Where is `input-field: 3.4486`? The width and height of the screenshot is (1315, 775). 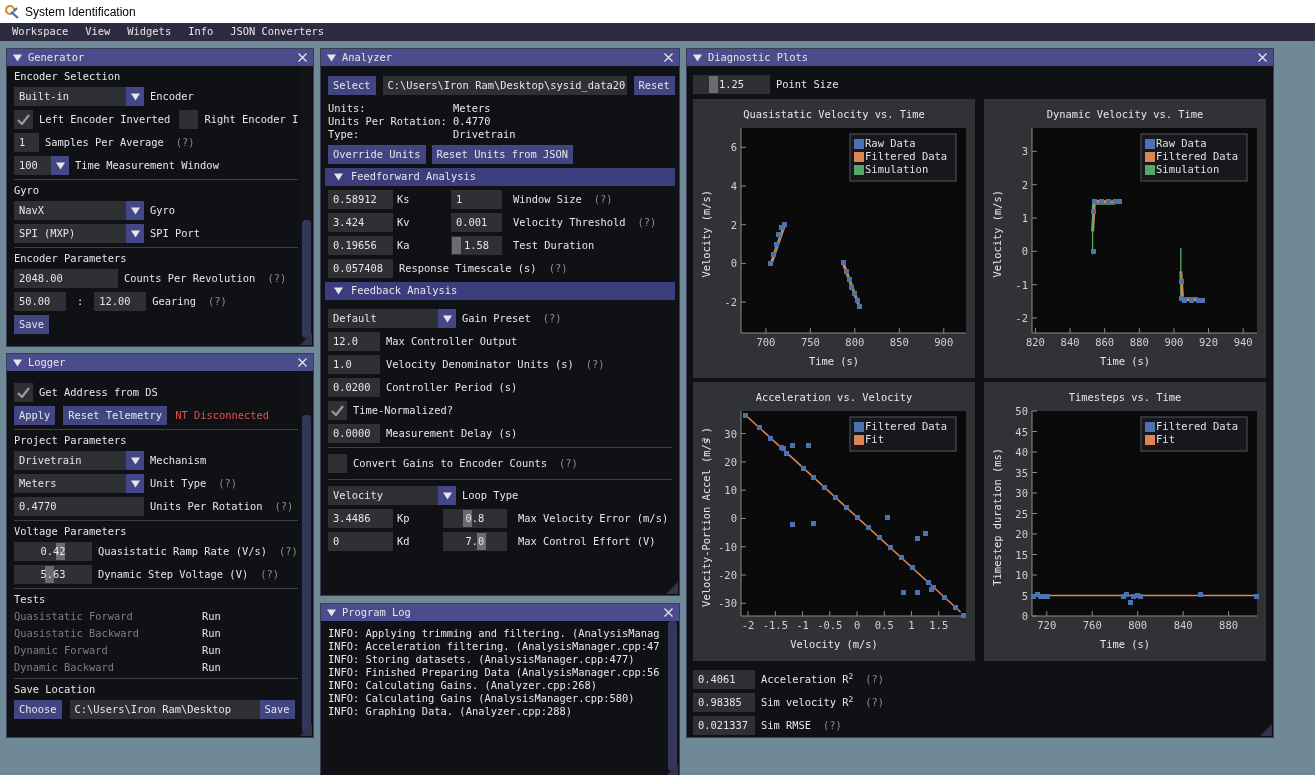
input-field: 3.4486 is located at coordinates (360, 518).